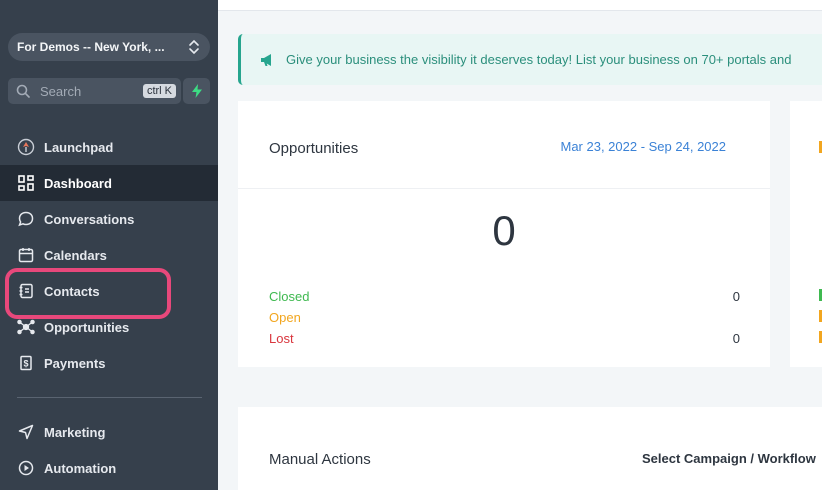  What do you see at coordinates (89, 219) in the screenshot?
I see `sidebar-item-label: Conversations` at bounding box center [89, 219].